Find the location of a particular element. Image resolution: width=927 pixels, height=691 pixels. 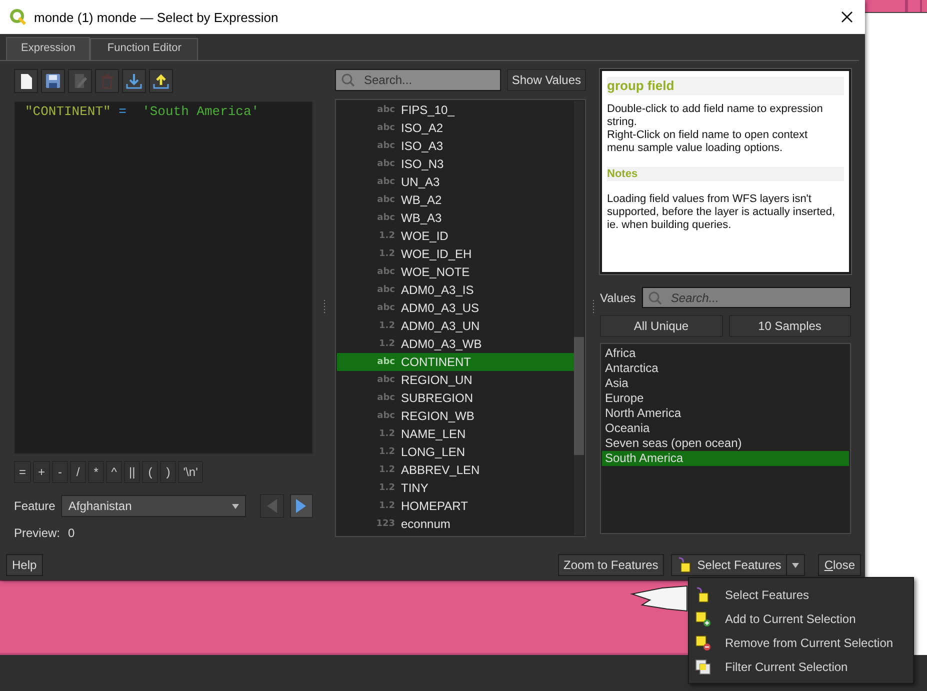

field-name: ISO_A3 is located at coordinates (422, 146).